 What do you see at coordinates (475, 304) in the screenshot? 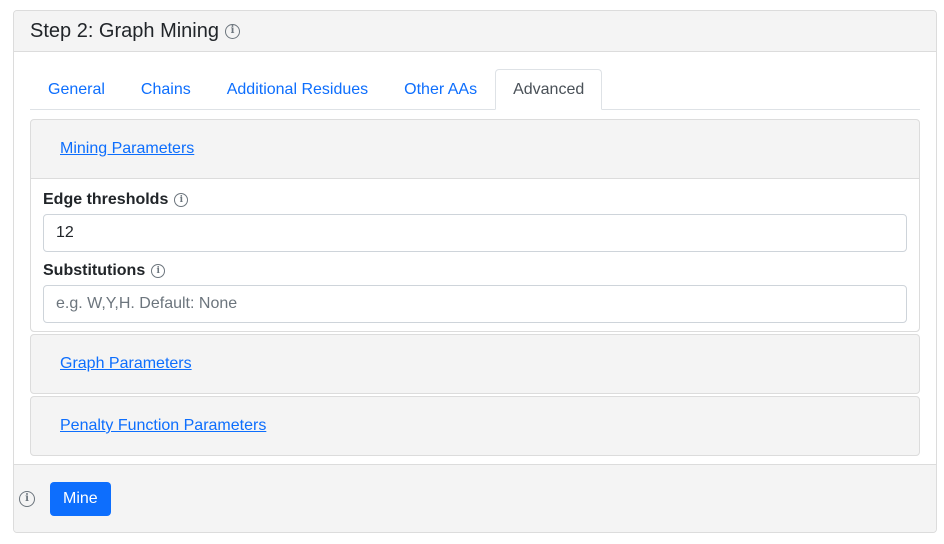
I see `substitutions-input` at bounding box center [475, 304].